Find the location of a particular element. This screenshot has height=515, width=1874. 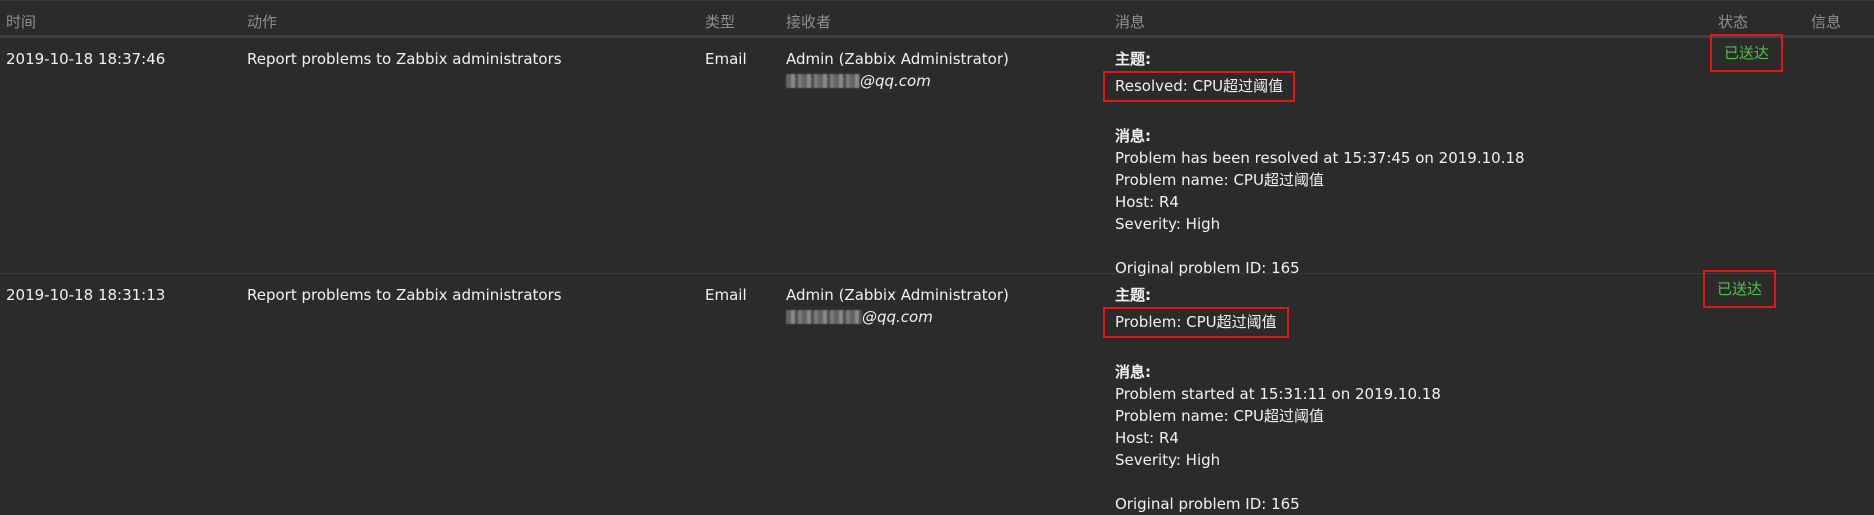

message-line: Original problem ID: 165 is located at coordinates (1207, 504).